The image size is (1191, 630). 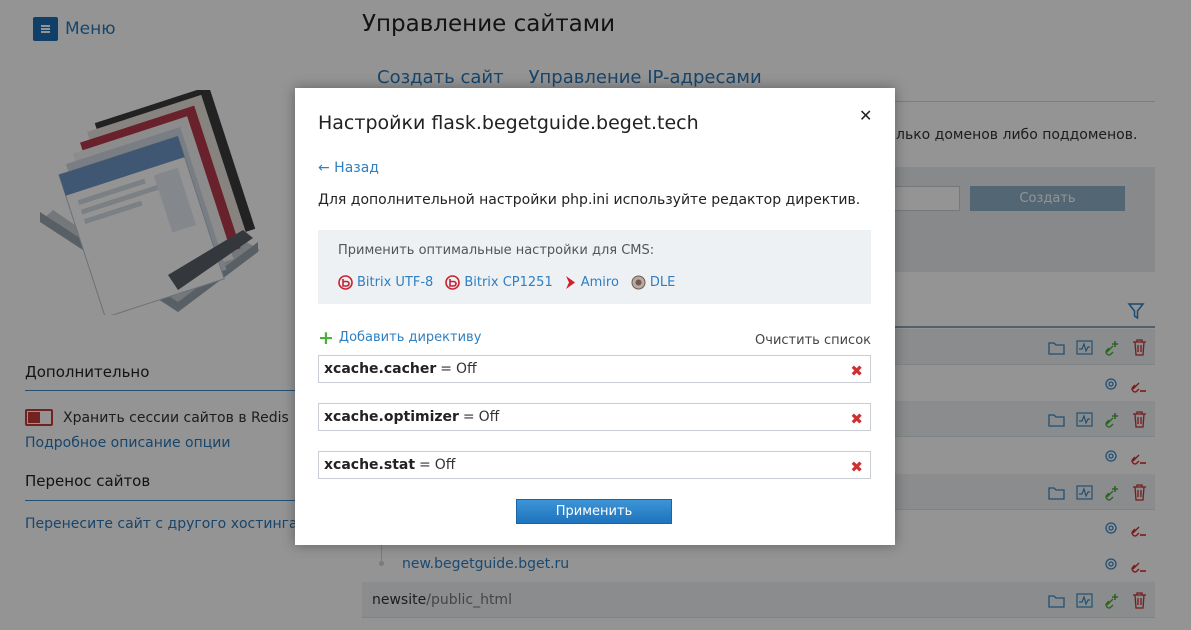 I want to click on cms-label-text: Bitrix CP1251, so click(x=508, y=282).